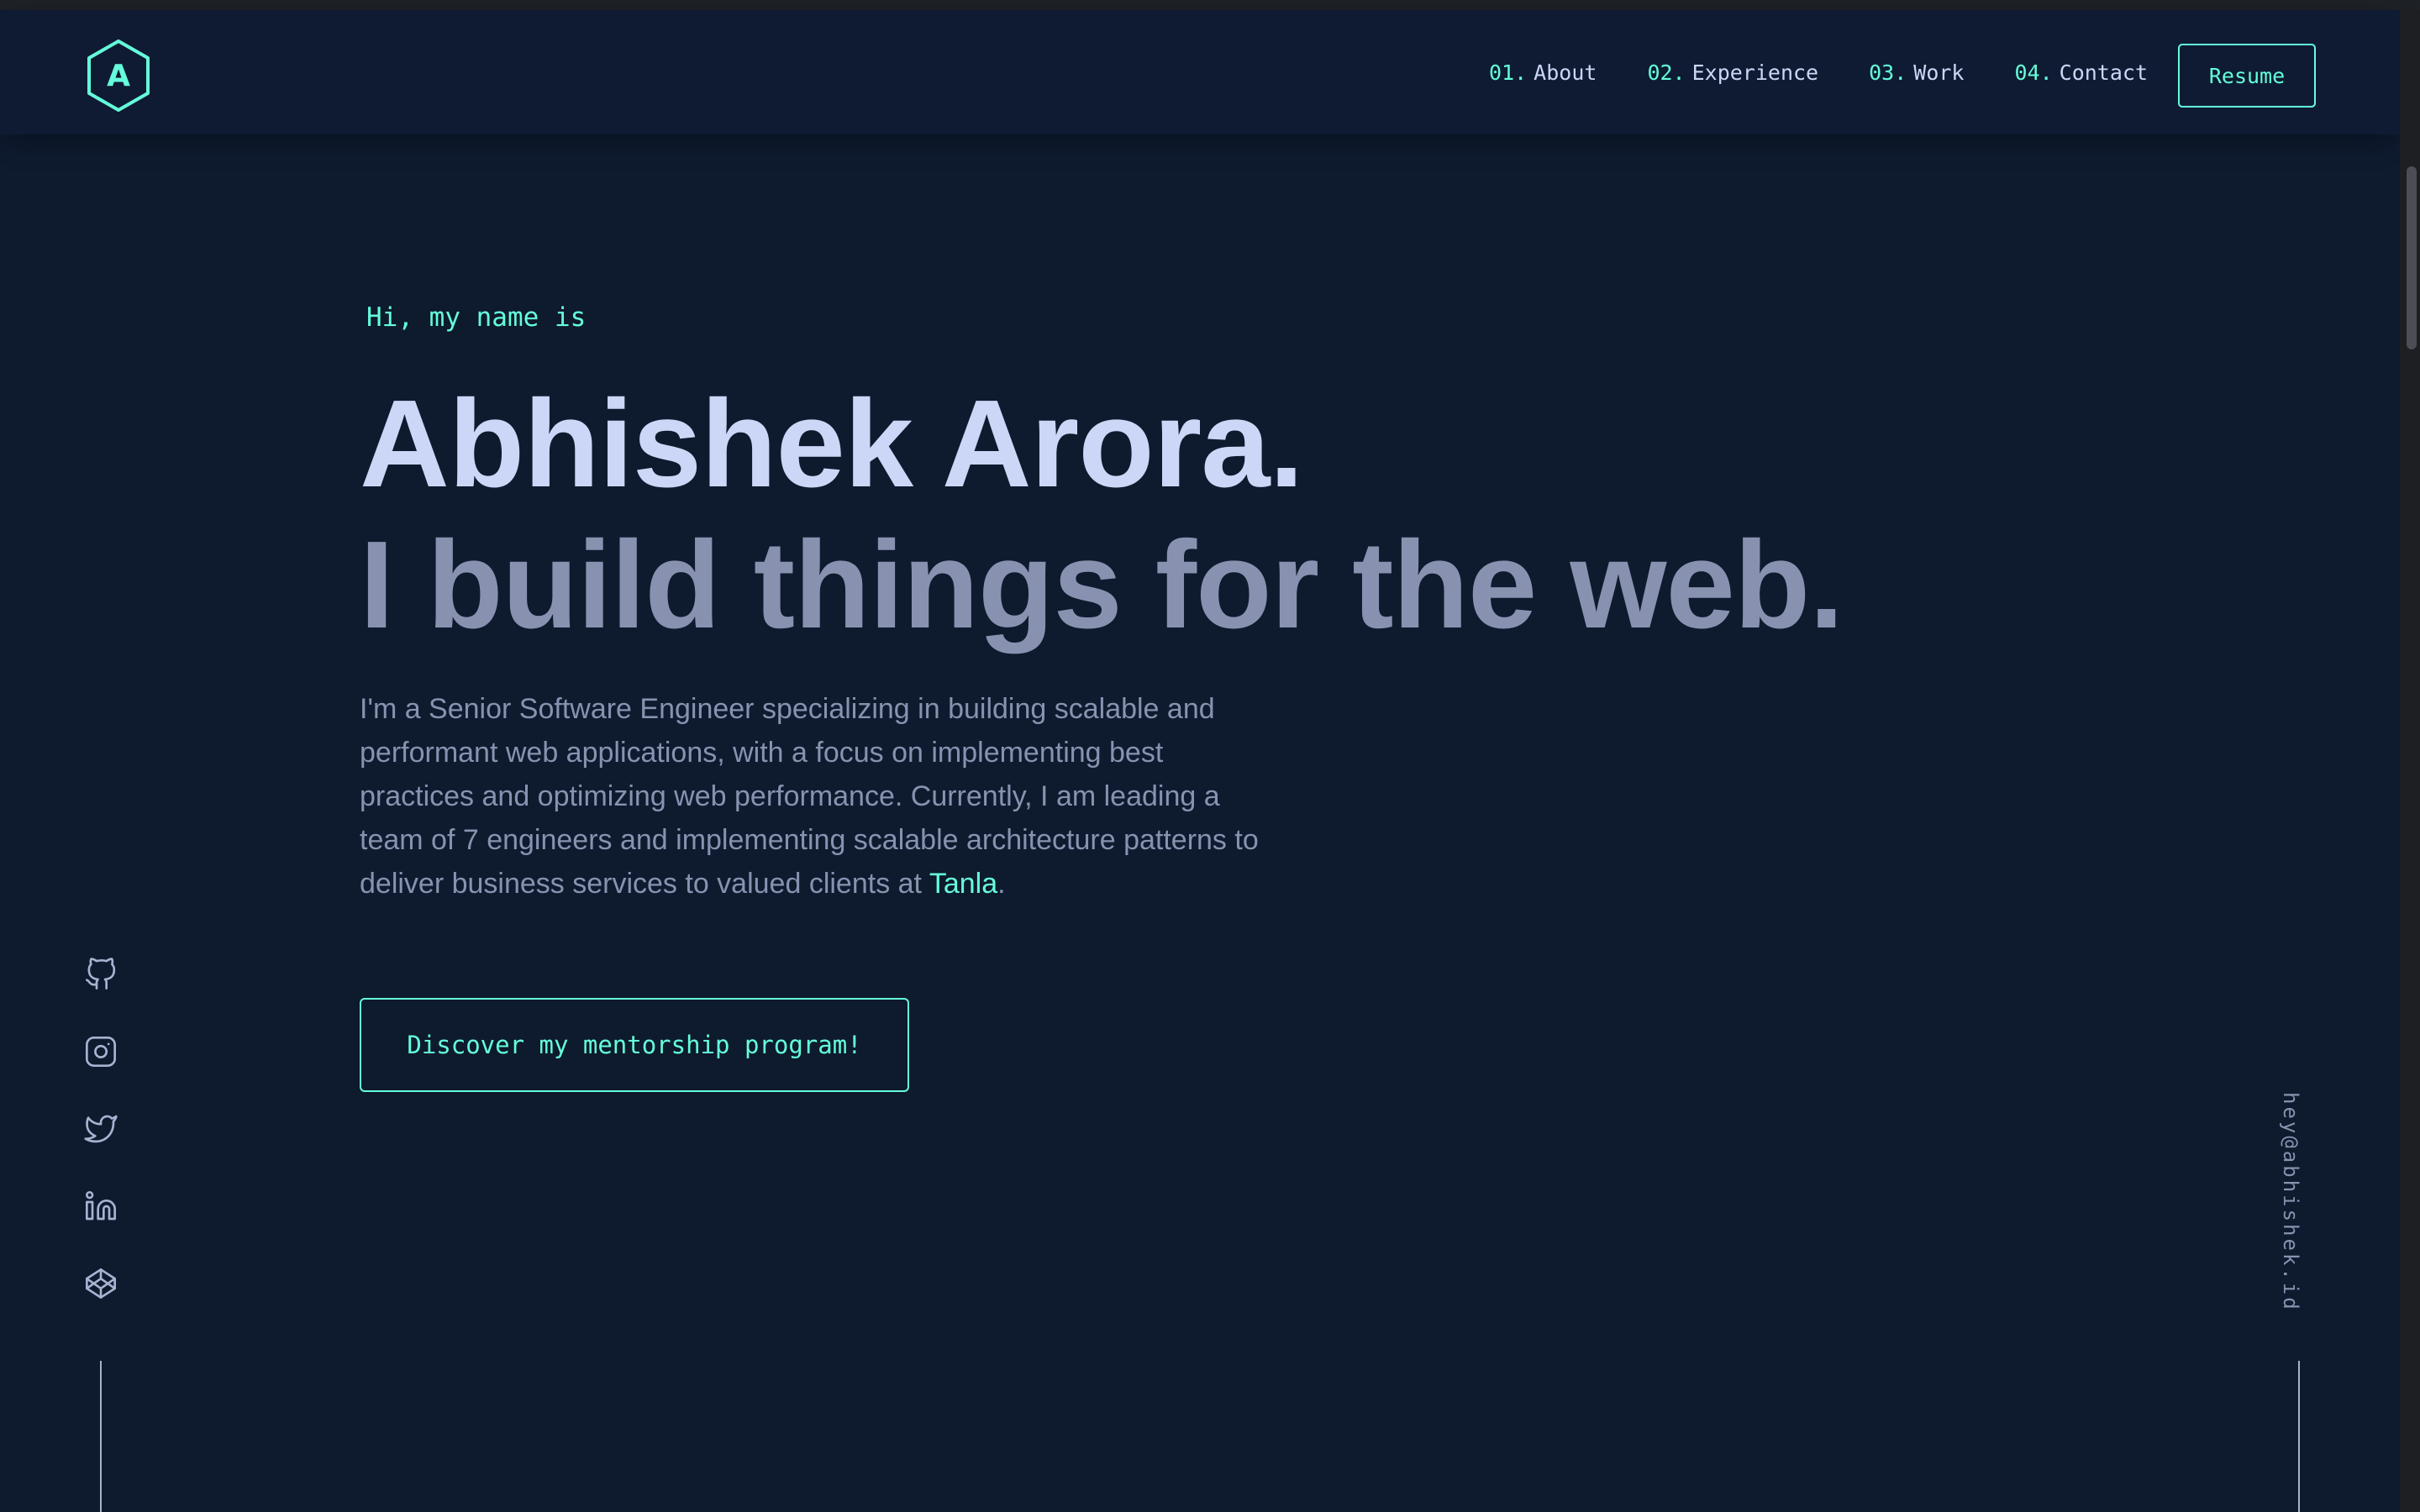 The height and width of the screenshot is (1512, 2420). What do you see at coordinates (2103, 72) in the screenshot?
I see `nav-label: Contact` at bounding box center [2103, 72].